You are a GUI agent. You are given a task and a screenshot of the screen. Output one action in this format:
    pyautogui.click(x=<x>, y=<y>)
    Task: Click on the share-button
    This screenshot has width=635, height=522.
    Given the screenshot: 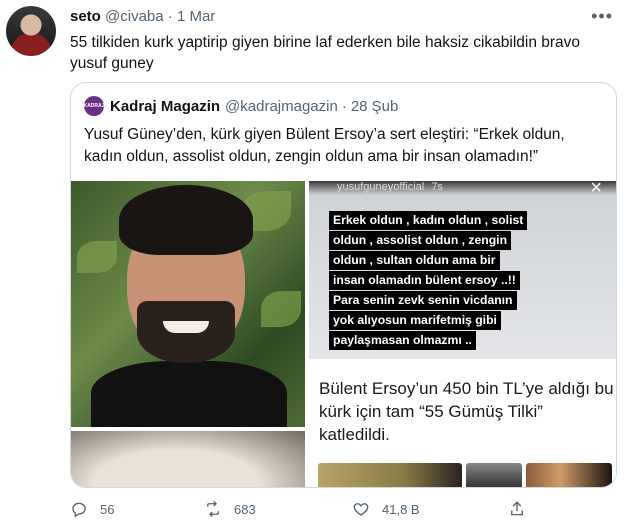 What is the action you would take?
    pyautogui.click(x=523, y=509)
    